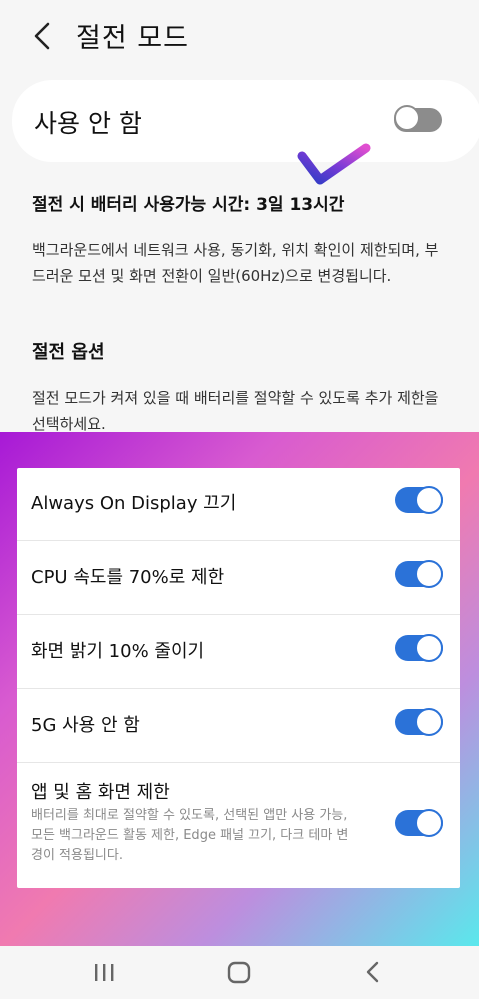 Image resolution: width=479 pixels, height=999 pixels. I want to click on navigation-bar, so click(239, 972).